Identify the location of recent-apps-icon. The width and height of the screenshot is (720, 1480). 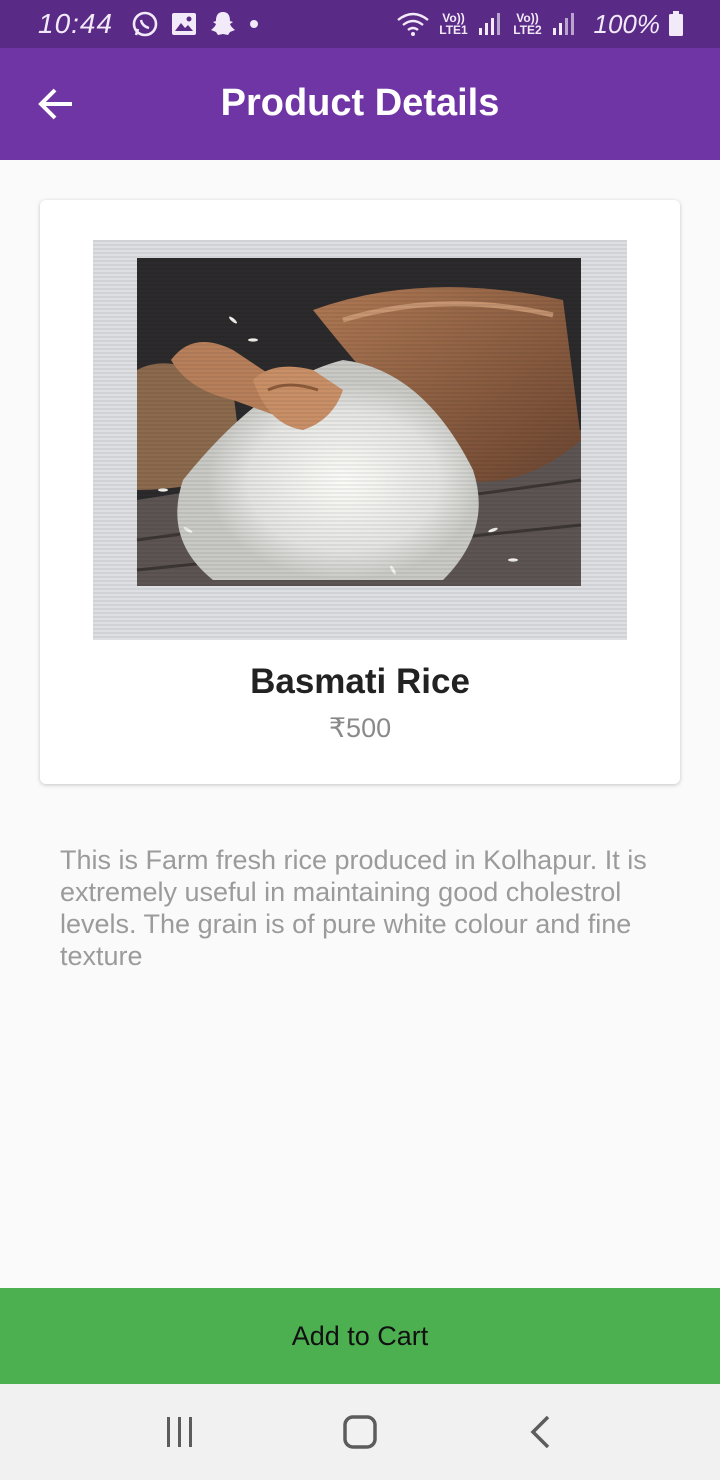
(179, 1432).